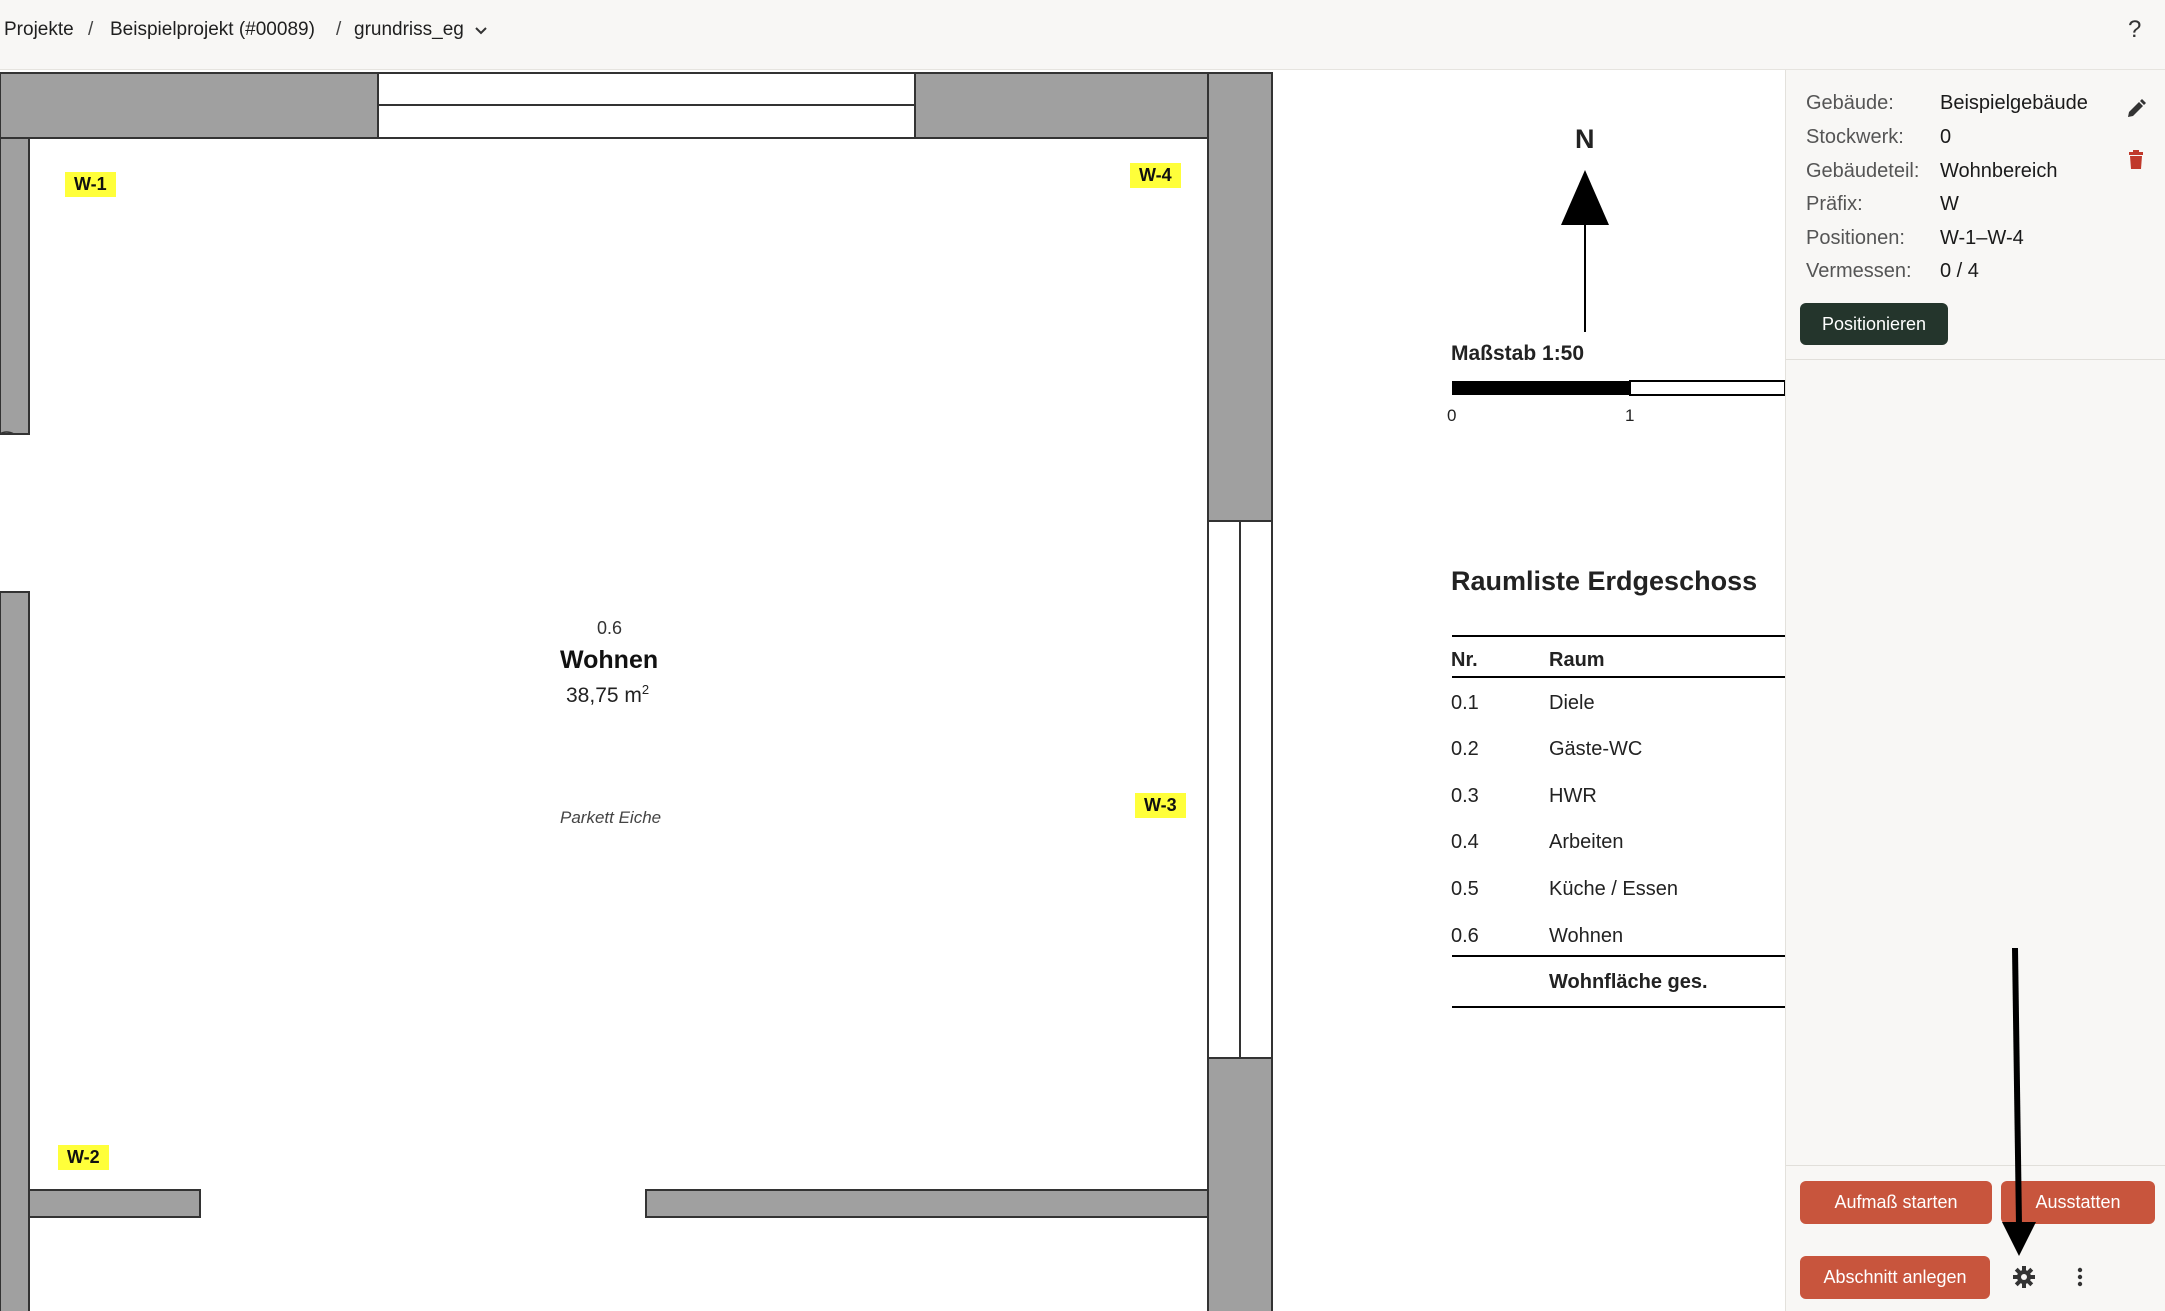 The image size is (2165, 1311). Describe the element at coordinates (611, 817) in the screenshot. I see `room-flooring: Parkett Eiche` at that location.